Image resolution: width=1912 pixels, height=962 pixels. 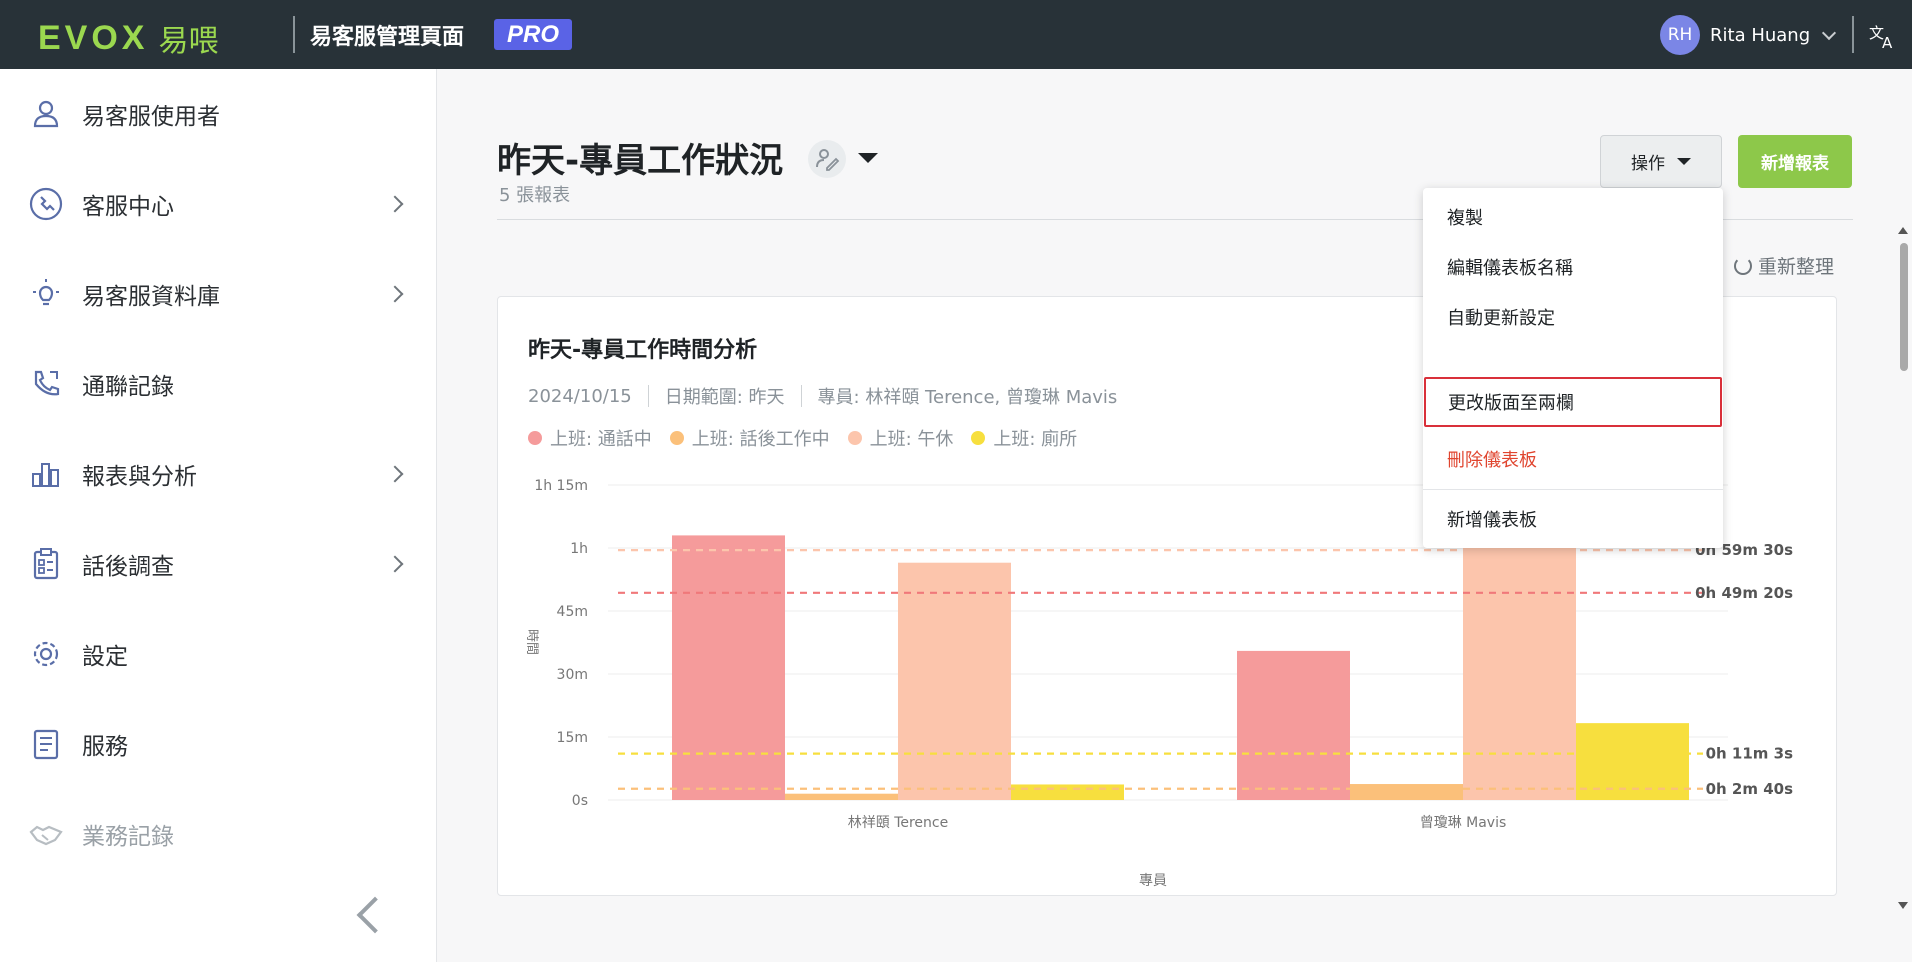 I want to click on collapse-sidebar-icon, so click(x=375, y=915).